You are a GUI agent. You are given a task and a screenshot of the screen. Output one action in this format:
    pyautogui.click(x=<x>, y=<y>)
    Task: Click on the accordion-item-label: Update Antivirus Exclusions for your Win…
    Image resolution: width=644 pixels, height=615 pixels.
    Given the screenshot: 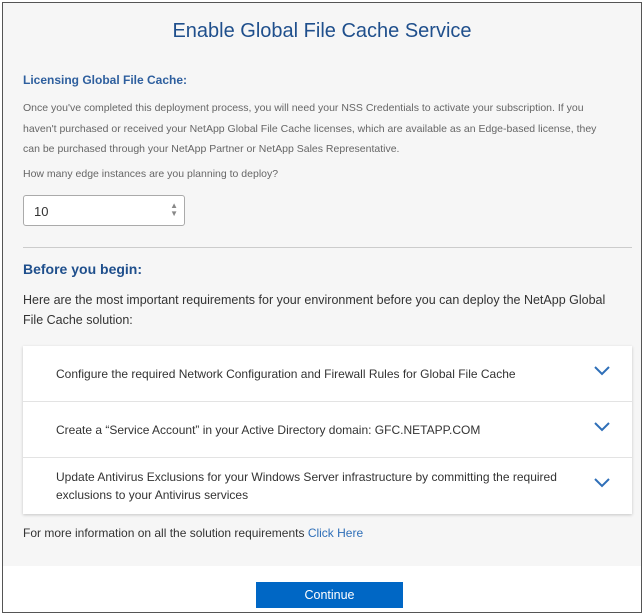 What is the action you would take?
    pyautogui.click(x=306, y=486)
    